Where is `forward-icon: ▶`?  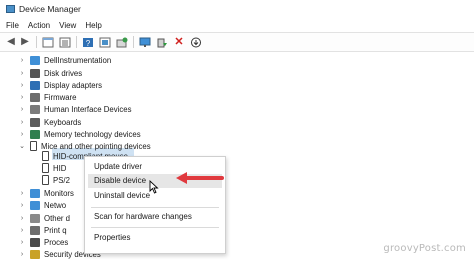
forward-icon: ▶ is located at coordinates (25, 42).